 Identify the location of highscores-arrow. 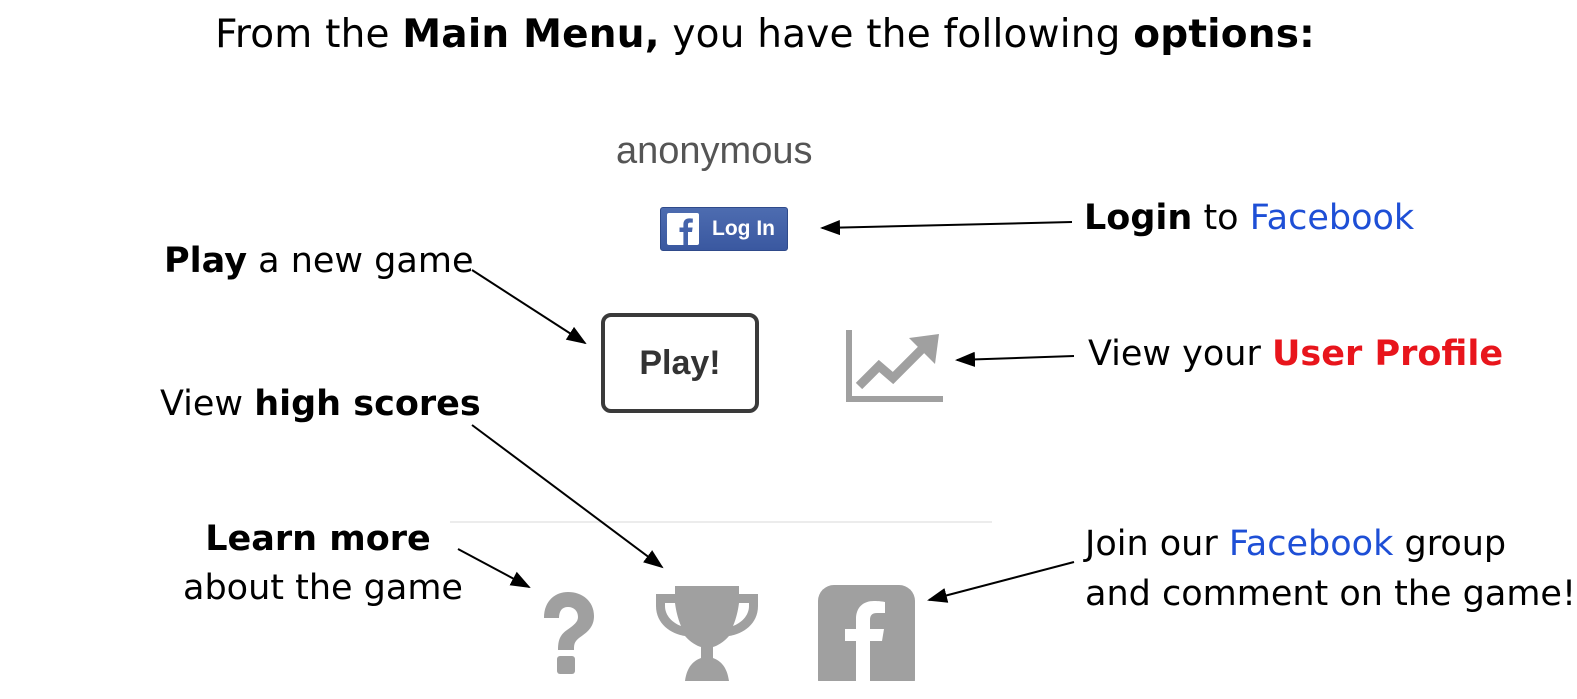
(567, 496).